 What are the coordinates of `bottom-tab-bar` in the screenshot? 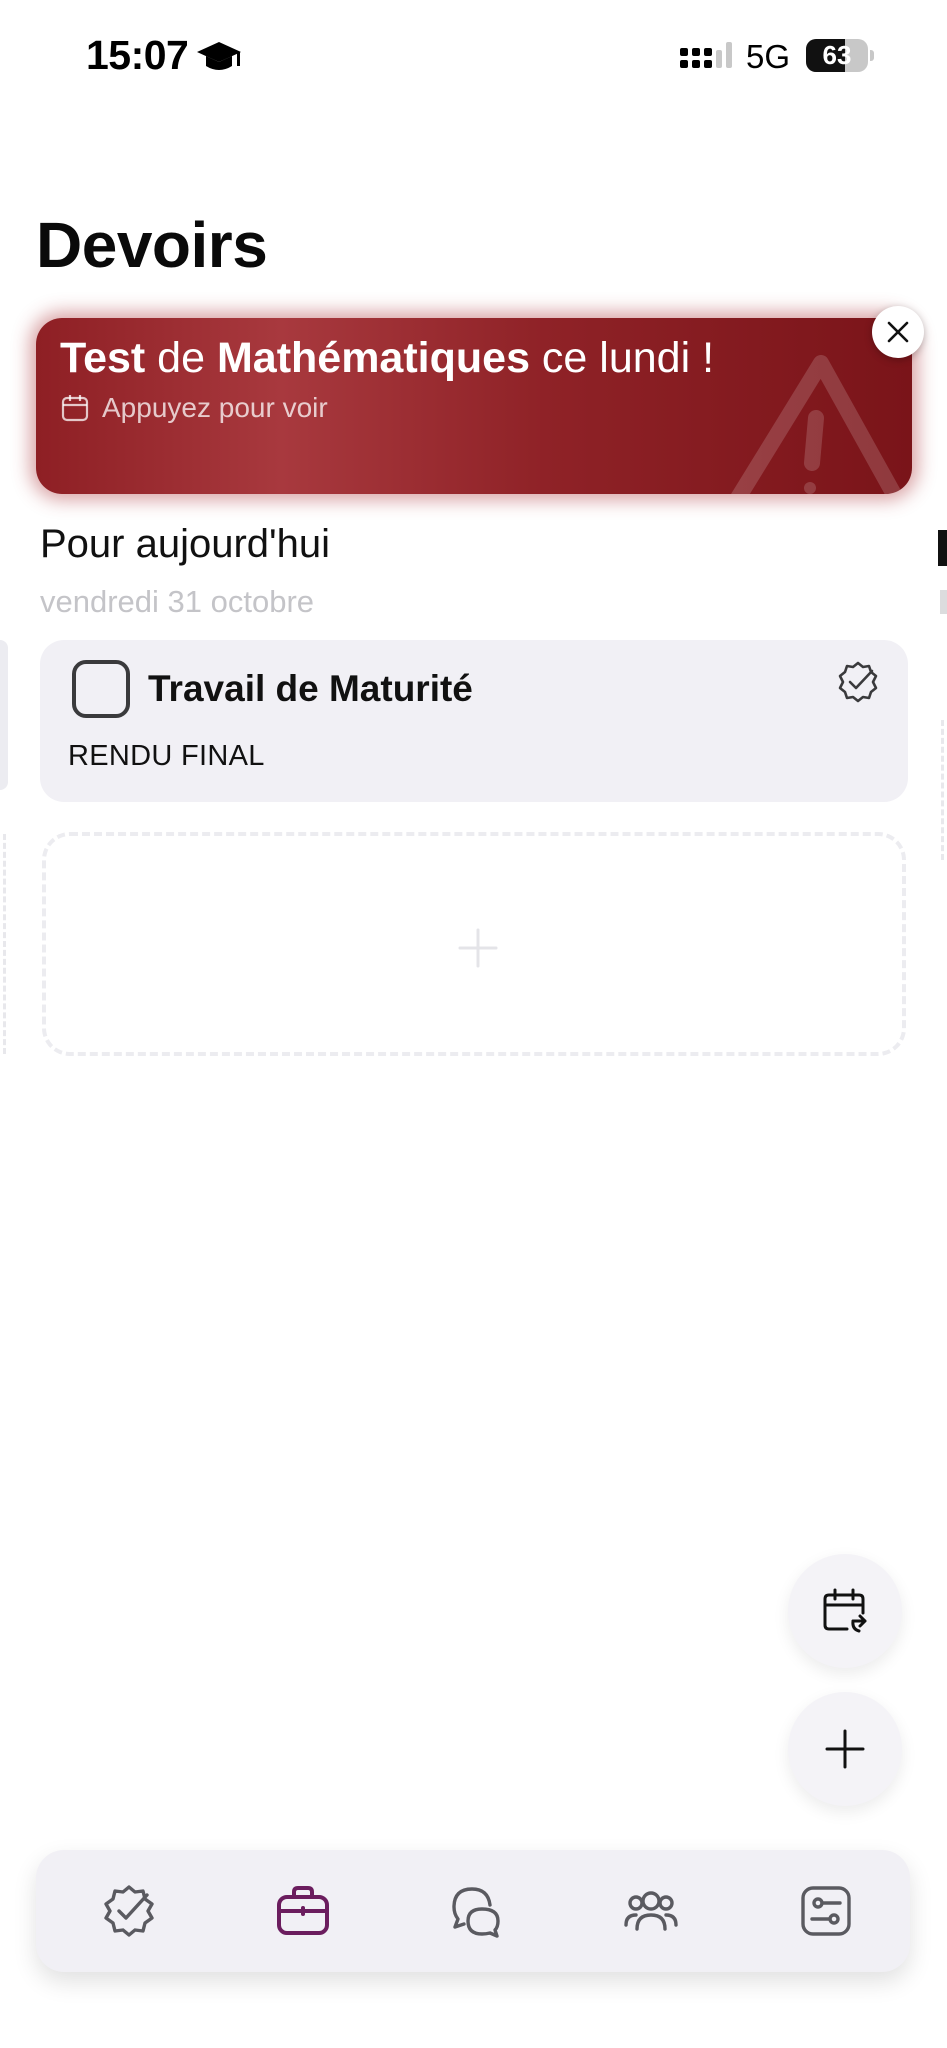 It's located at (473, 1911).